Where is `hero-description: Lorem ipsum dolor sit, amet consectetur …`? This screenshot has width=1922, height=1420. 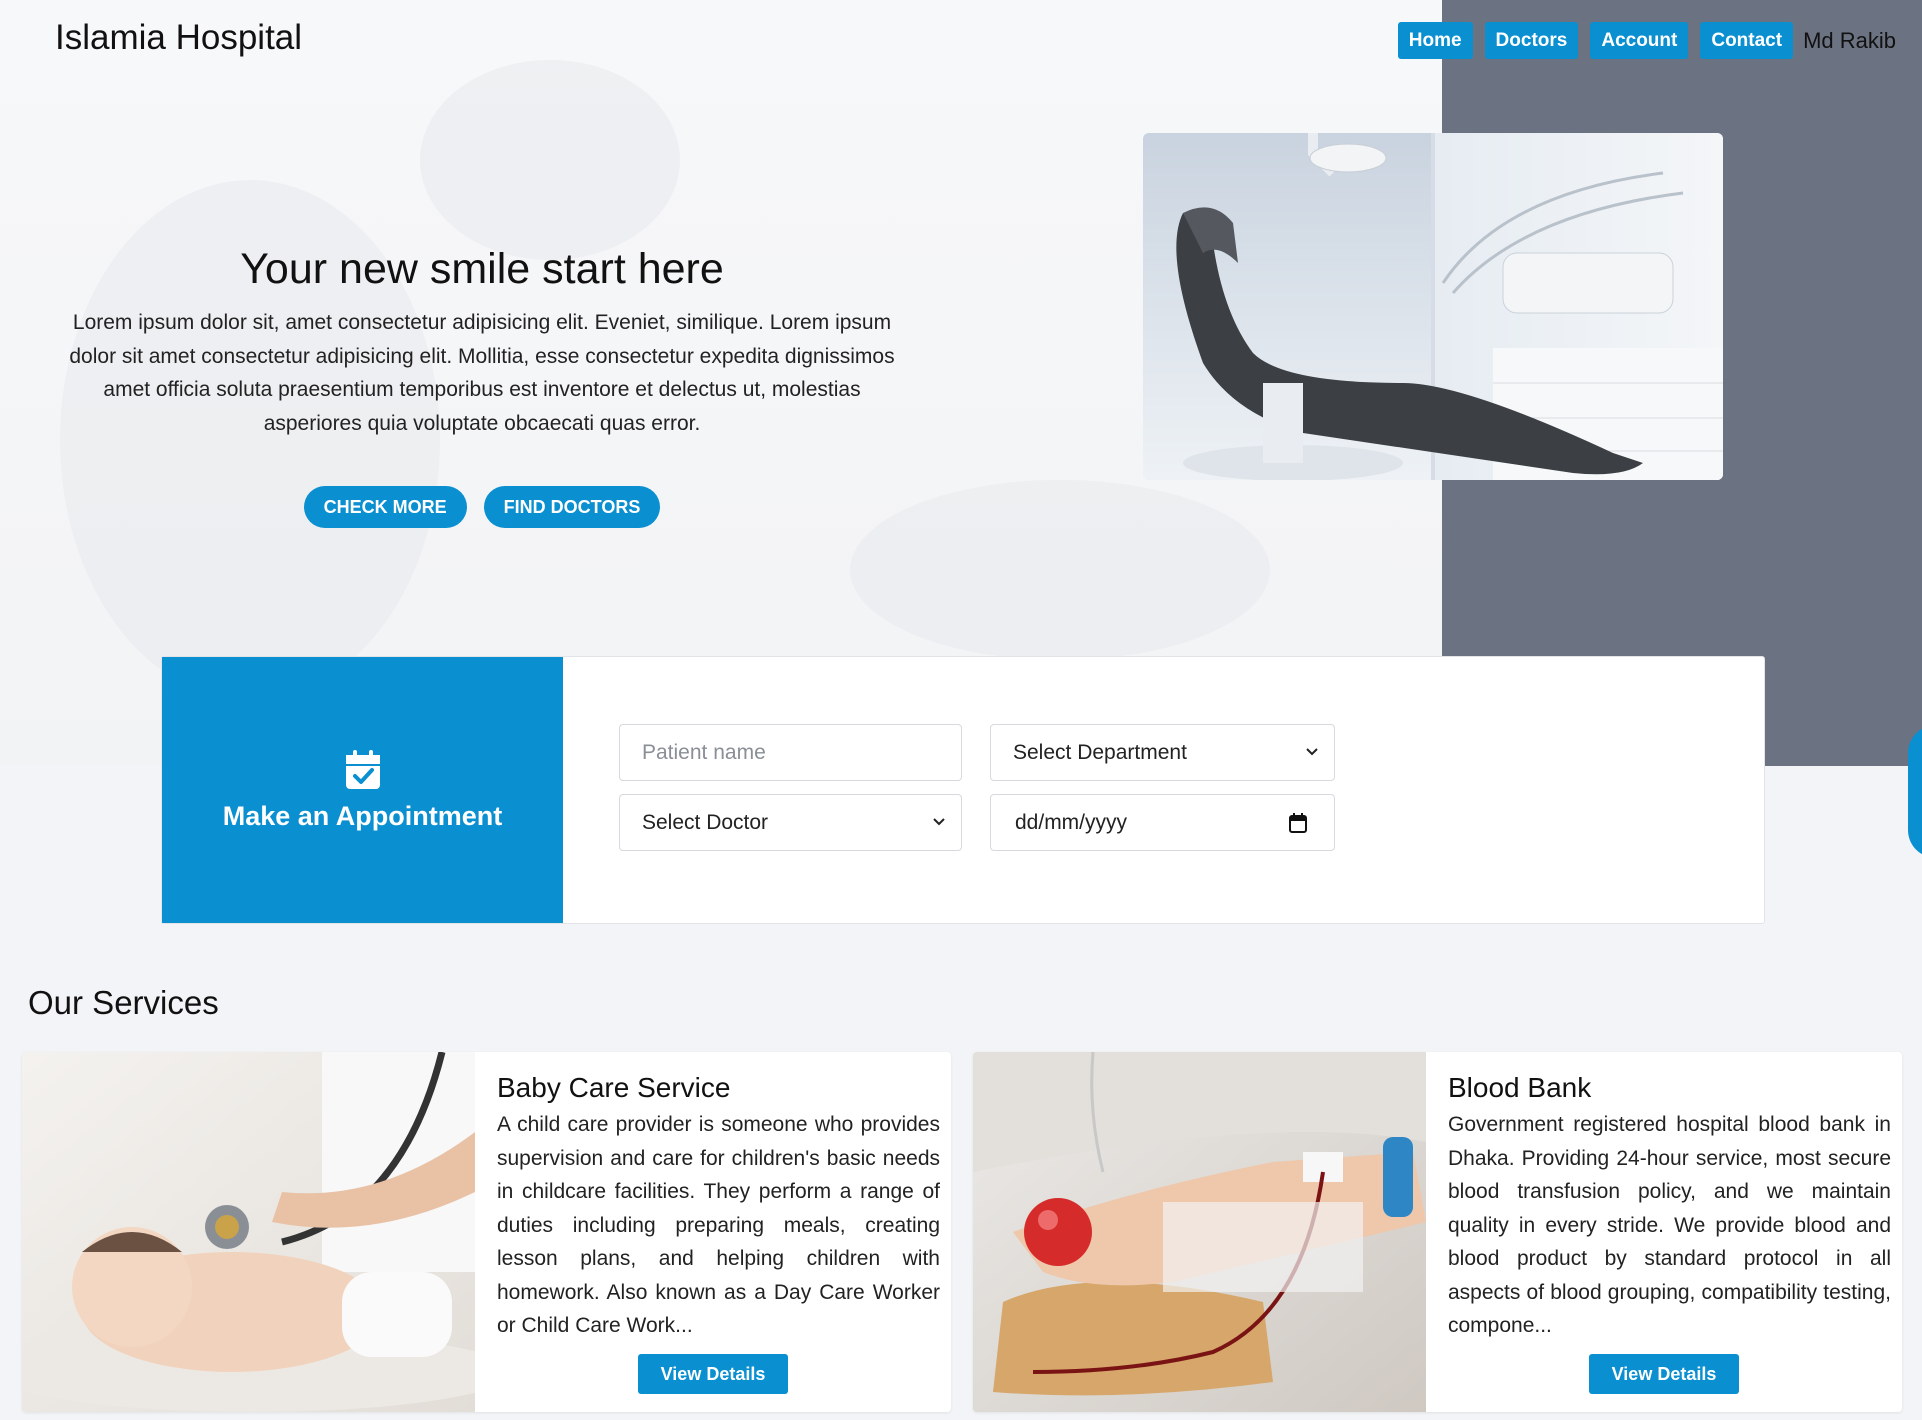 hero-description: Lorem ipsum dolor sit, amet consectetur … is located at coordinates (482, 373).